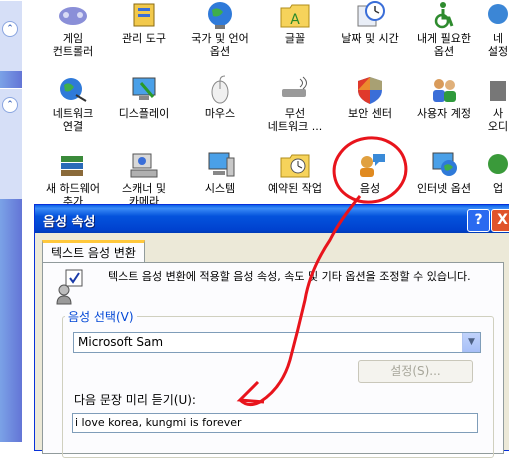 Image resolution: width=509 pixels, height=458 pixels. I want to click on annotation-arrow-head, so click(250, 392).